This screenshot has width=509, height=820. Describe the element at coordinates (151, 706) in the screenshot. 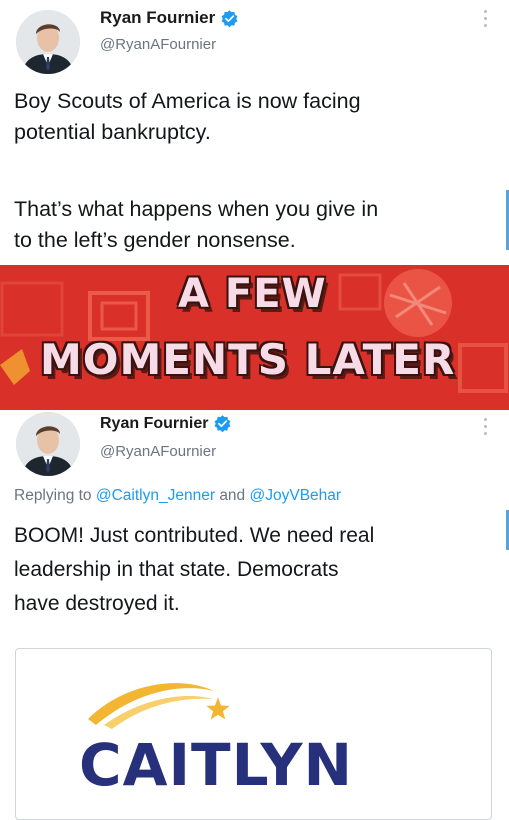

I see `logo-swoosh` at that location.